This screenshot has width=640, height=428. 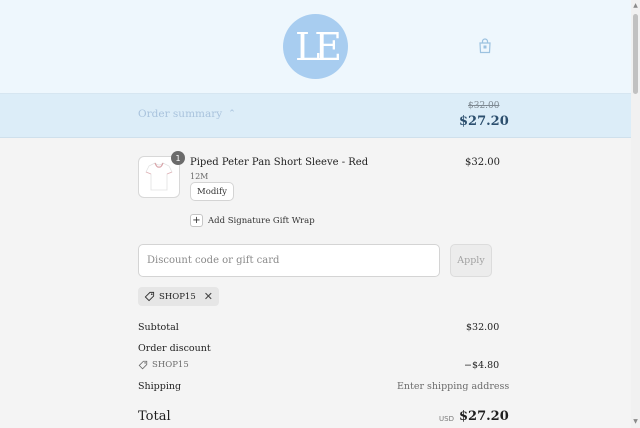 I want to click on order-discount-label: Order discount, so click(x=174, y=348).